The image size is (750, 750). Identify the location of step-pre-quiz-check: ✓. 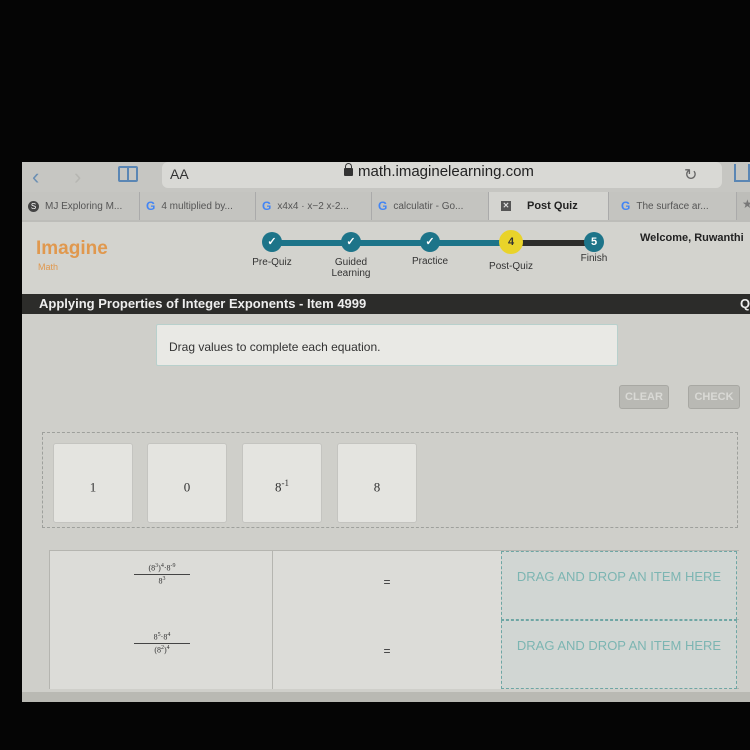
(272, 242).